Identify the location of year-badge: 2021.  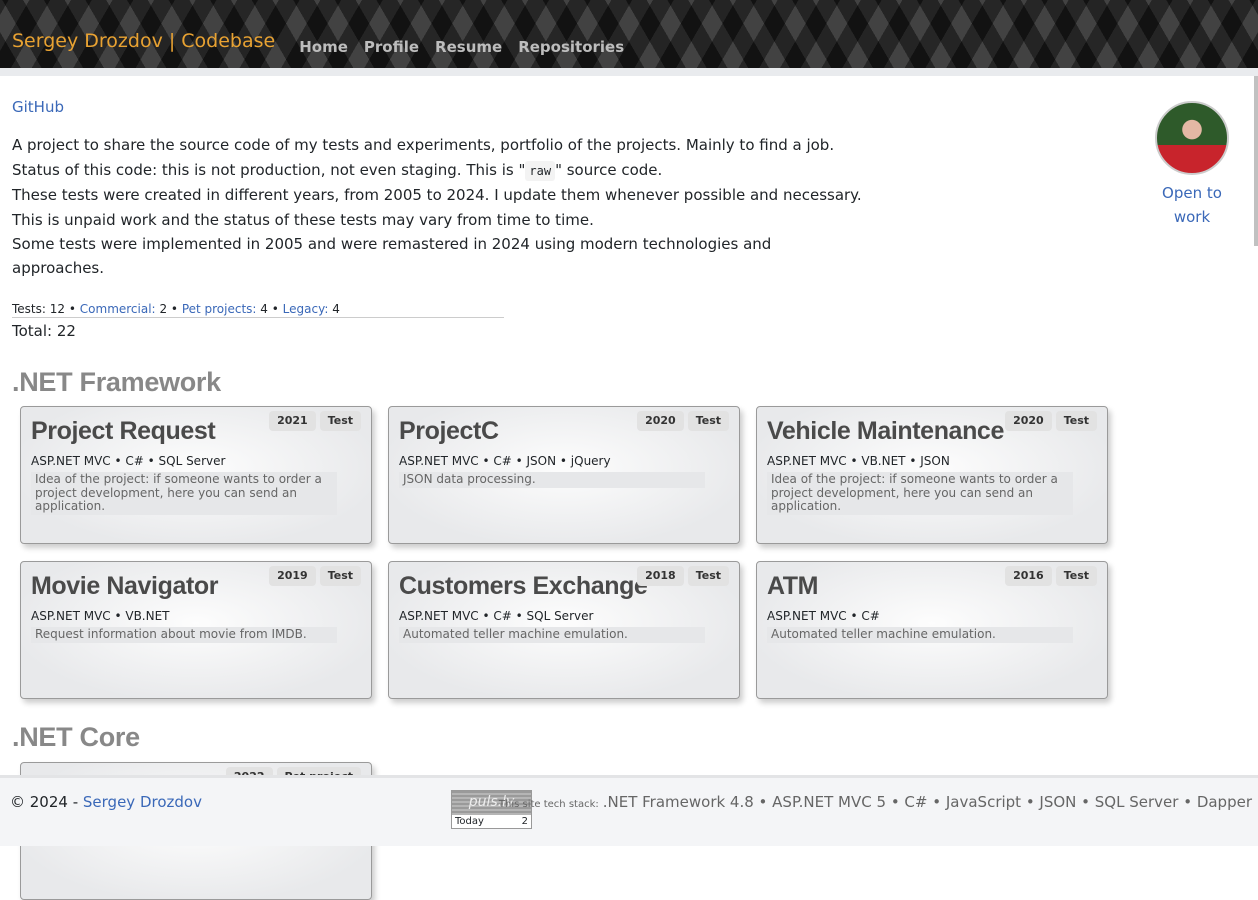
(292, 421).